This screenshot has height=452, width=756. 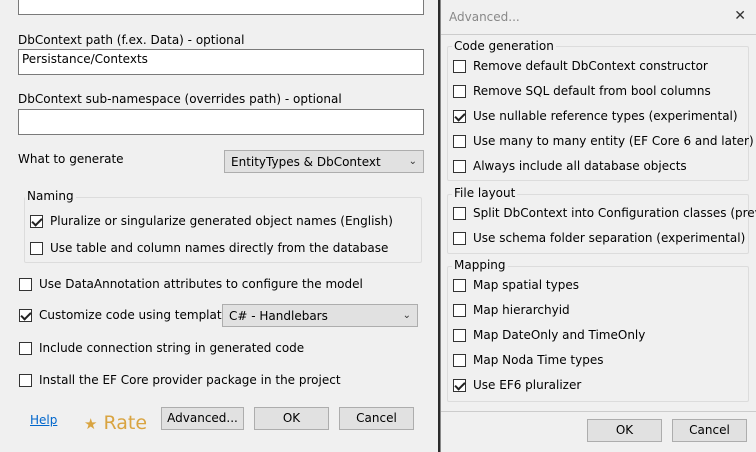 I want to click on ef6-pluralizer-checkbox: Use EF6 pluralizer, so click(x=517, y=385).